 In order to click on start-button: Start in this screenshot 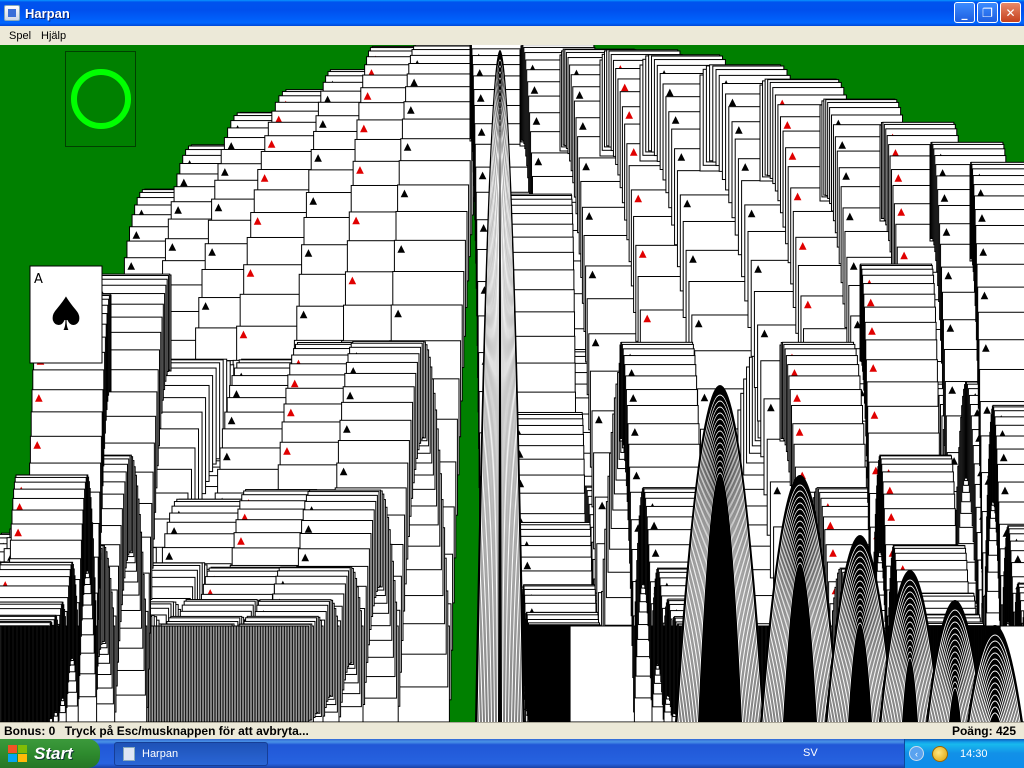, I will do `click(50, 753)`.